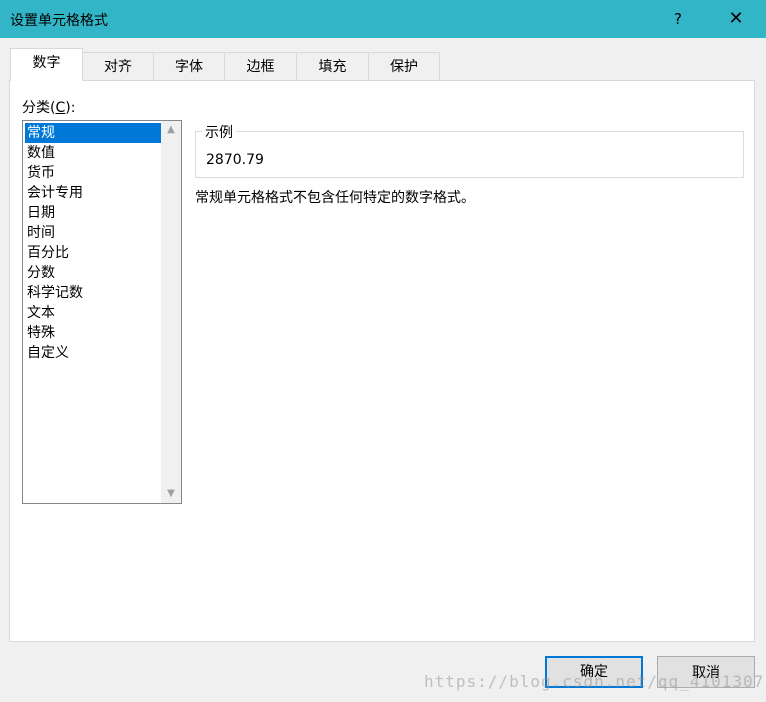  I want to click on sample-group: 示例 2870.79, so click(469, 150).